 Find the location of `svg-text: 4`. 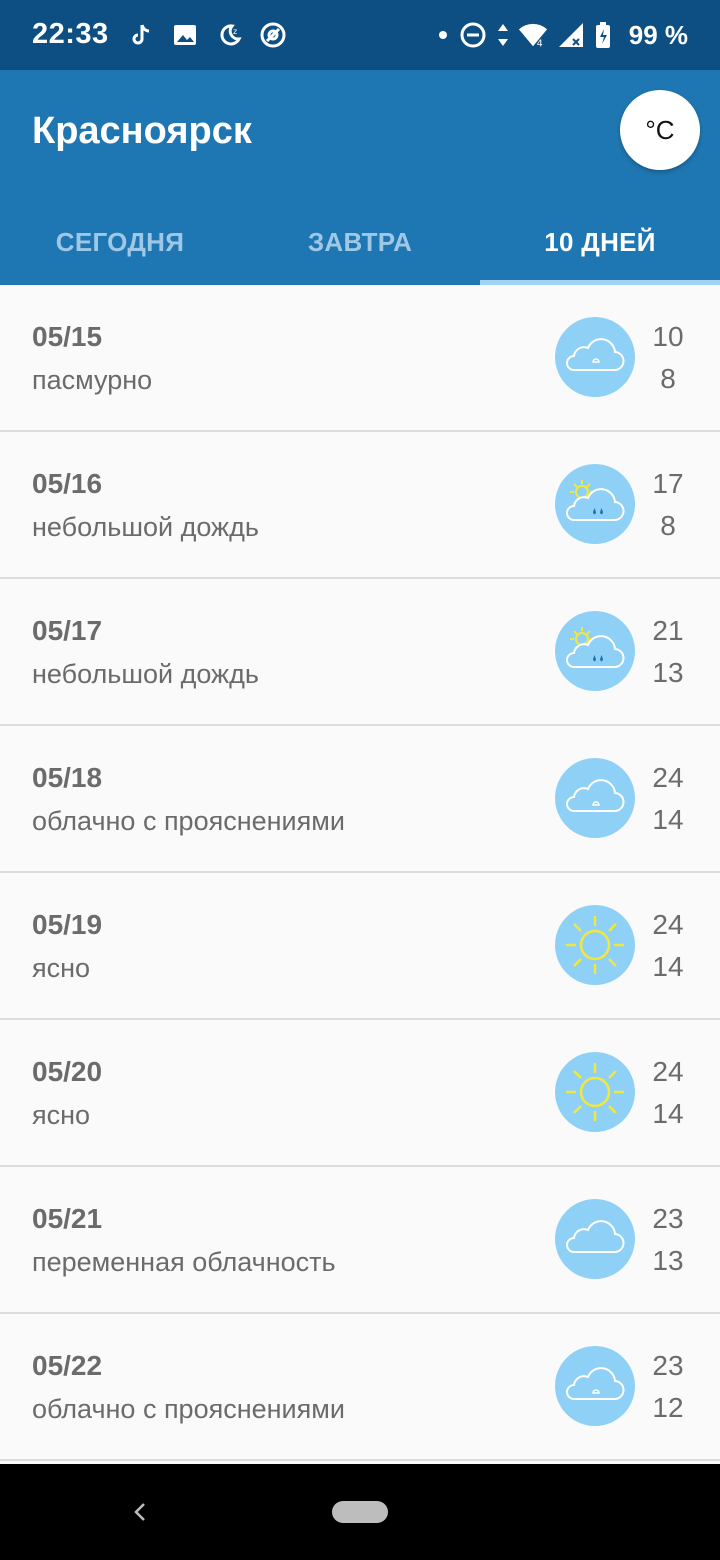

svg-text: 4 is located at coordinates (540, 43).